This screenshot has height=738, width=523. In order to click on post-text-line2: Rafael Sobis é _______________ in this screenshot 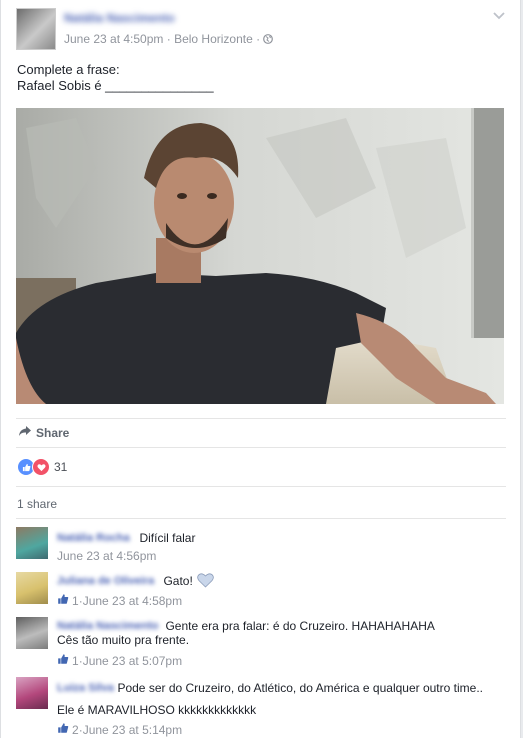, I will do `click(115, 85)`.